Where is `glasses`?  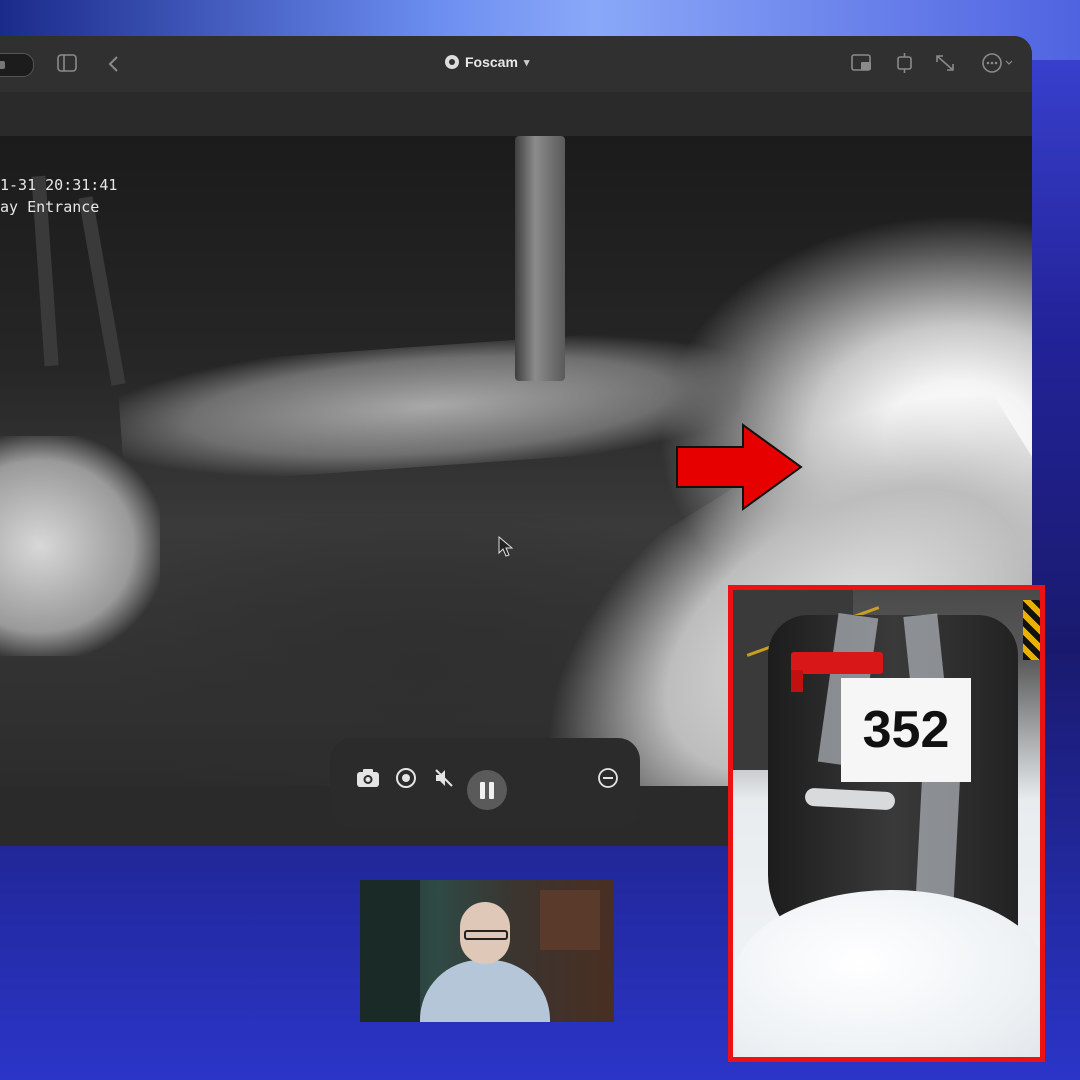
glasses is located at coordinates (486, 935).